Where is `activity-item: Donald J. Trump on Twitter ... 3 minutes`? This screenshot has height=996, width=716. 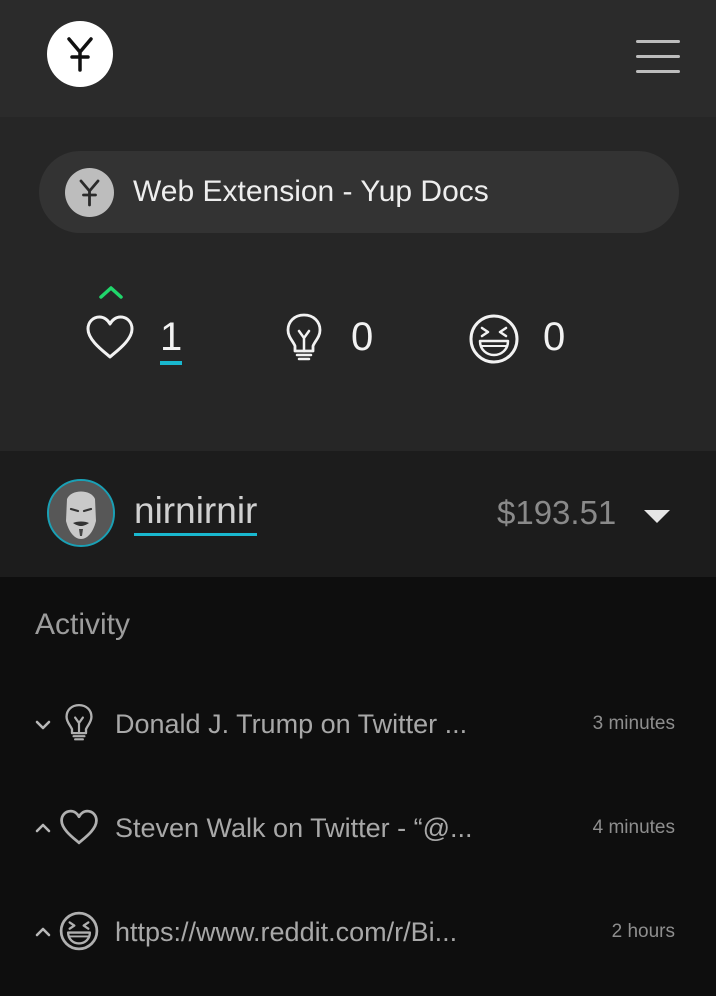
activity-item: Donald J. Trump on Twitter ... 3 minutes is located at coordinates (358, 724).